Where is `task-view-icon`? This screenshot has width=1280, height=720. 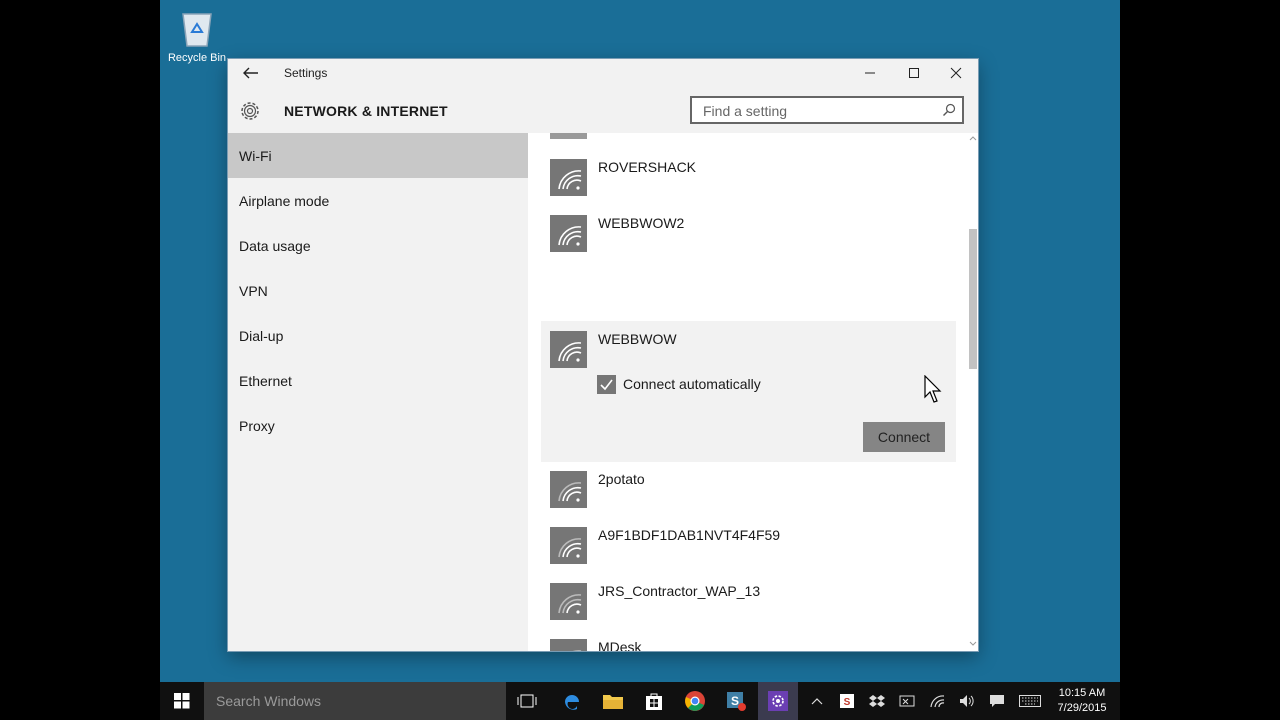
task-view-icon is located at coordinates (527, 701).